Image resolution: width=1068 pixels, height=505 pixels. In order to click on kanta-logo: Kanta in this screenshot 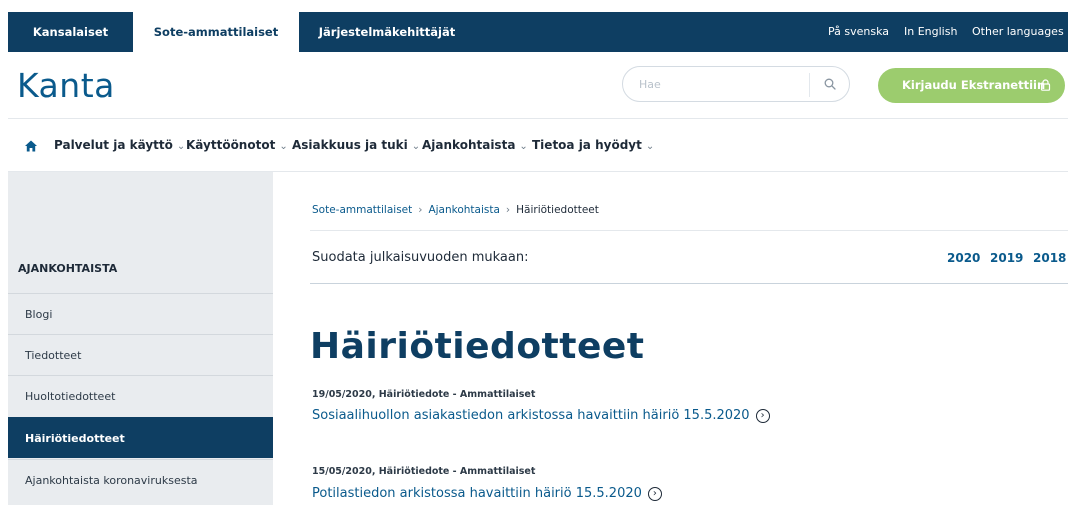, I will do `click(66, 85)`.